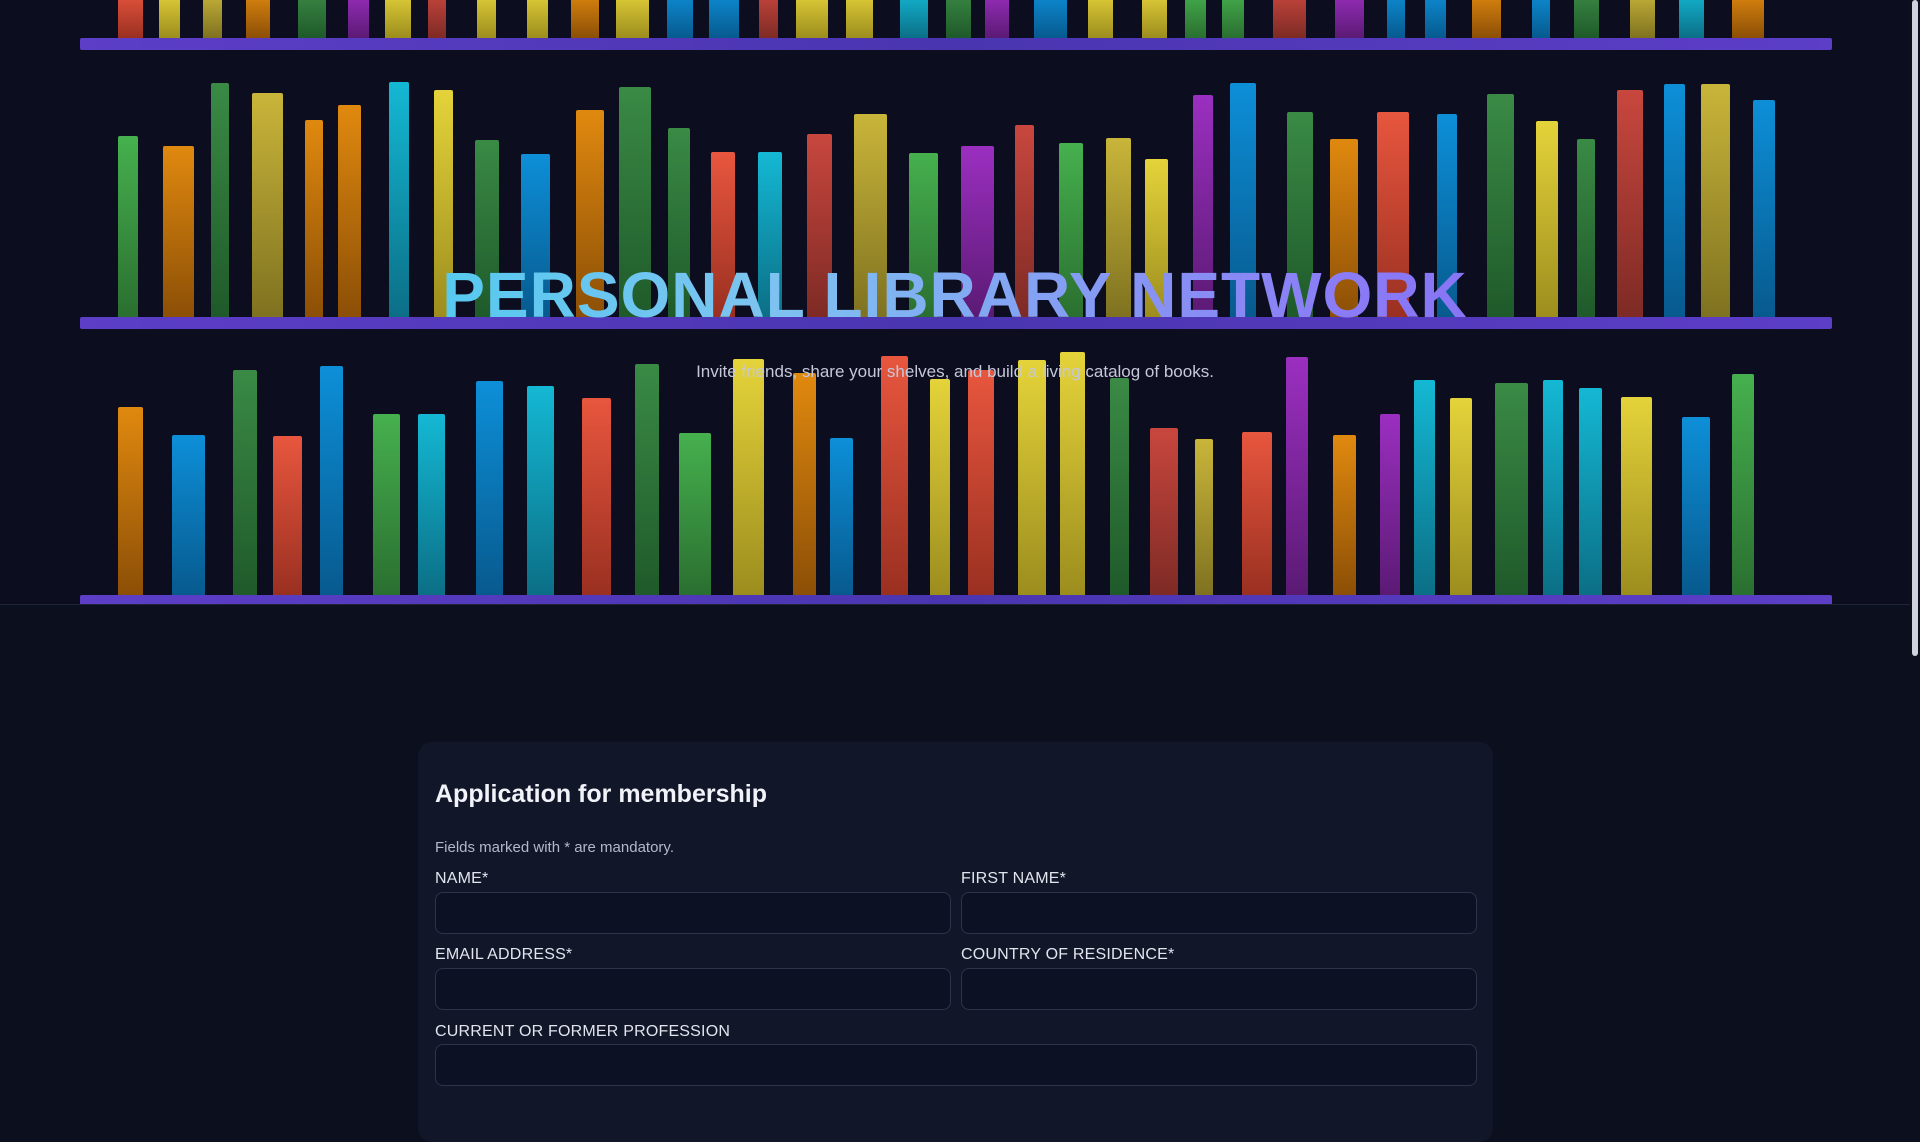 The height and width of the screenshot is (1142, 1920). Describe the element at coordinates (1068, 954) in the screenshot. I see `country-label: COUNTRY OF RESIDENCE*` at that location.